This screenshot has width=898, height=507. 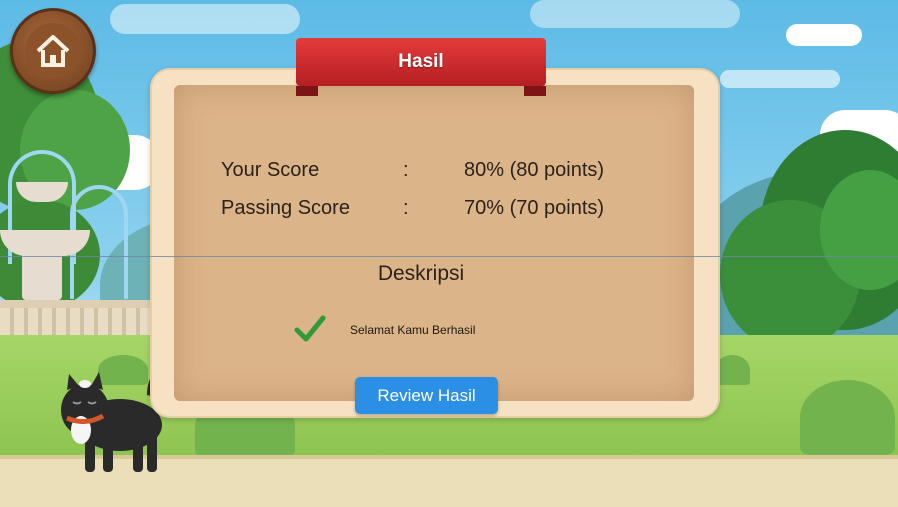 I want to click on passing-score-label: Passing Score, so click(x=285, y=208).